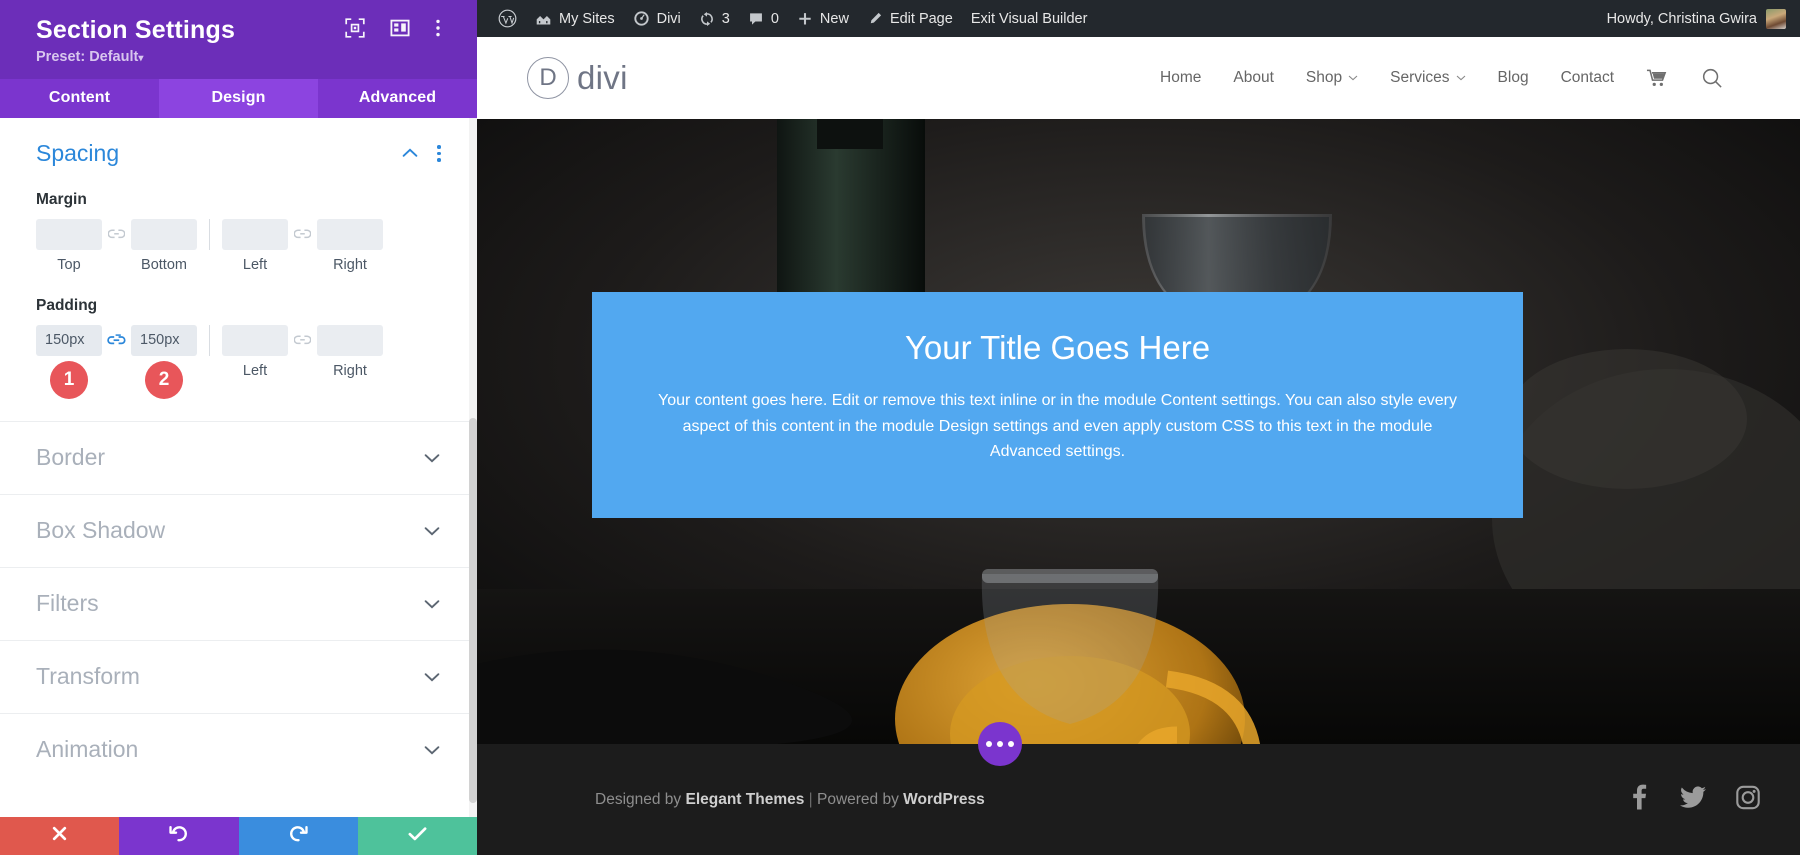  Describe the element at coordinates (350, 234) in the screenshot. I see `margin-right-input` at that location.